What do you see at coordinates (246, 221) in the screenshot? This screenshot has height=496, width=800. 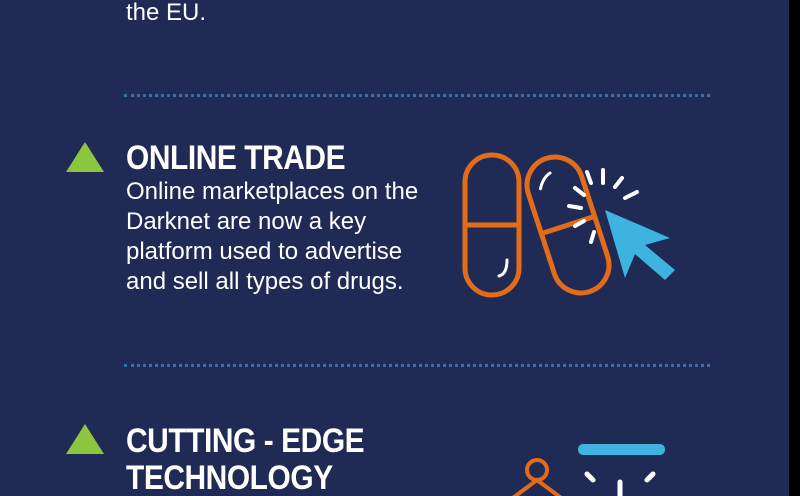 I see `body-line: Darknet are now a key` at bounding box center [246, 221].